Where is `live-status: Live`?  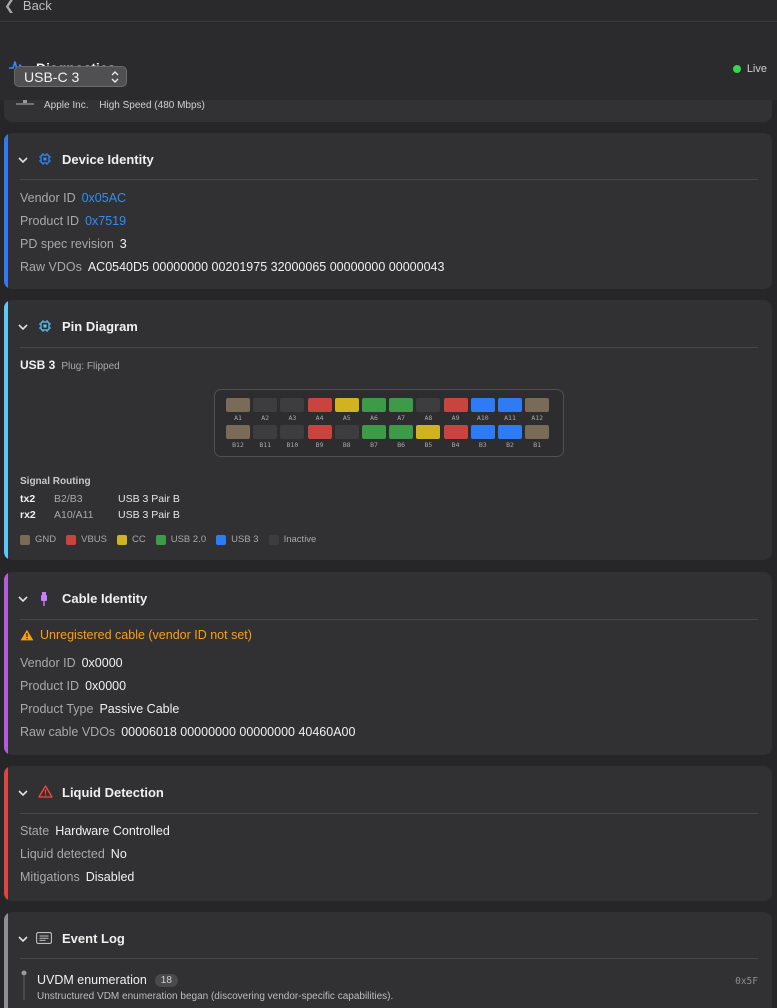 live-status: Live is located at coordinates (749, 69).